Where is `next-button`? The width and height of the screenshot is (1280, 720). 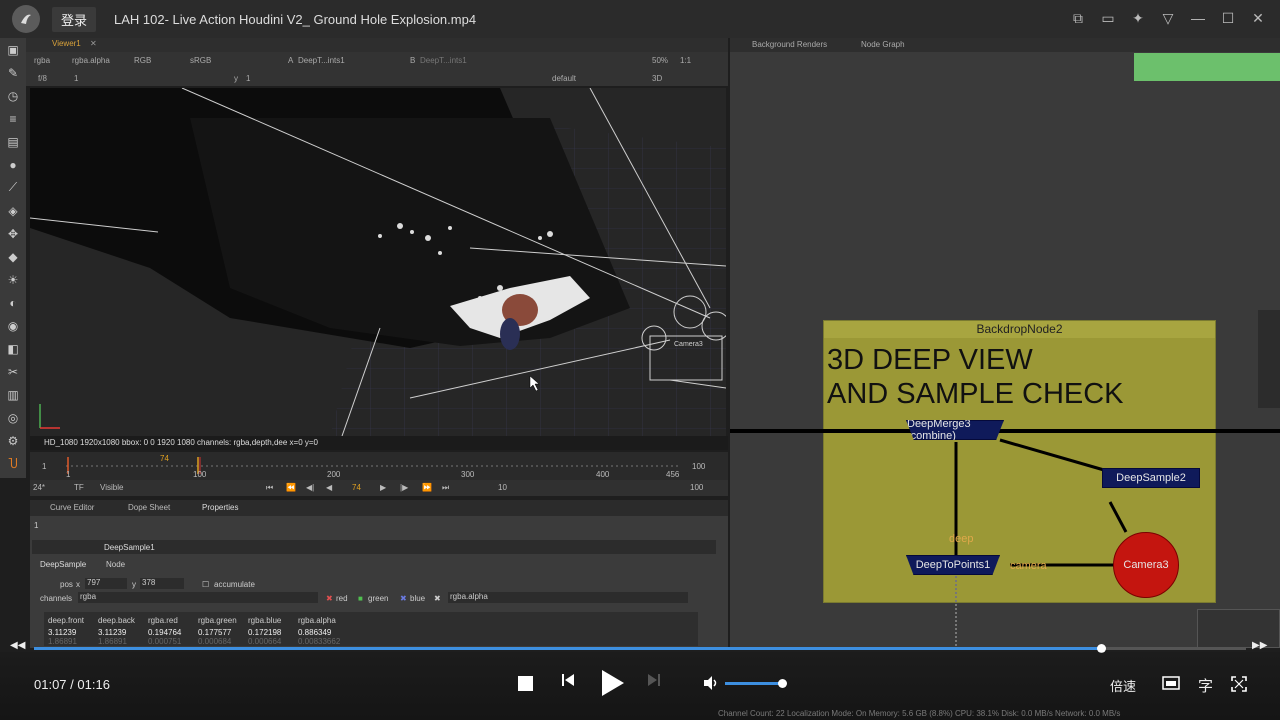 next-button is located at coordinates (654, 680).